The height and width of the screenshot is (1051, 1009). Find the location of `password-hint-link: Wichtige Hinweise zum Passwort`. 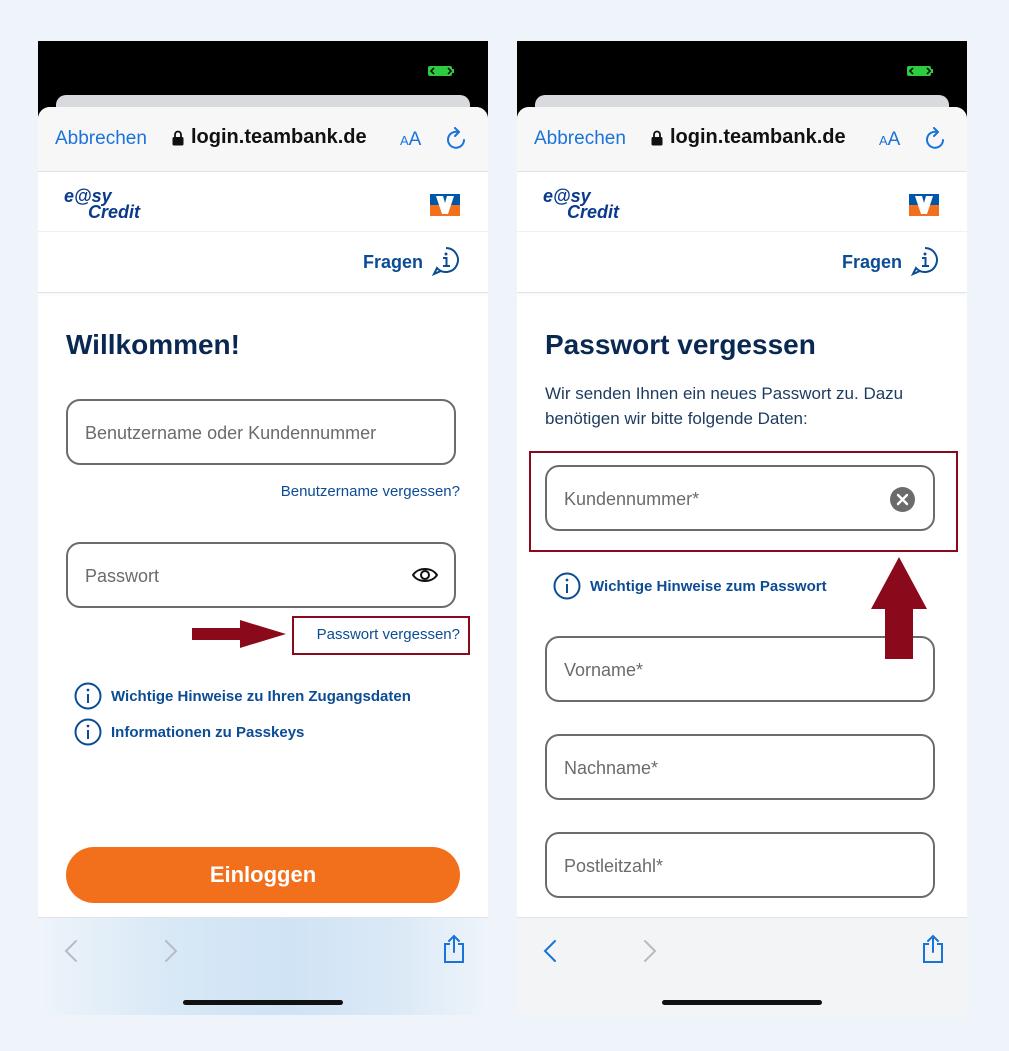

password-hint-link: Wichtige Hinweise zum Passwort is located at coordinates (690, 586).